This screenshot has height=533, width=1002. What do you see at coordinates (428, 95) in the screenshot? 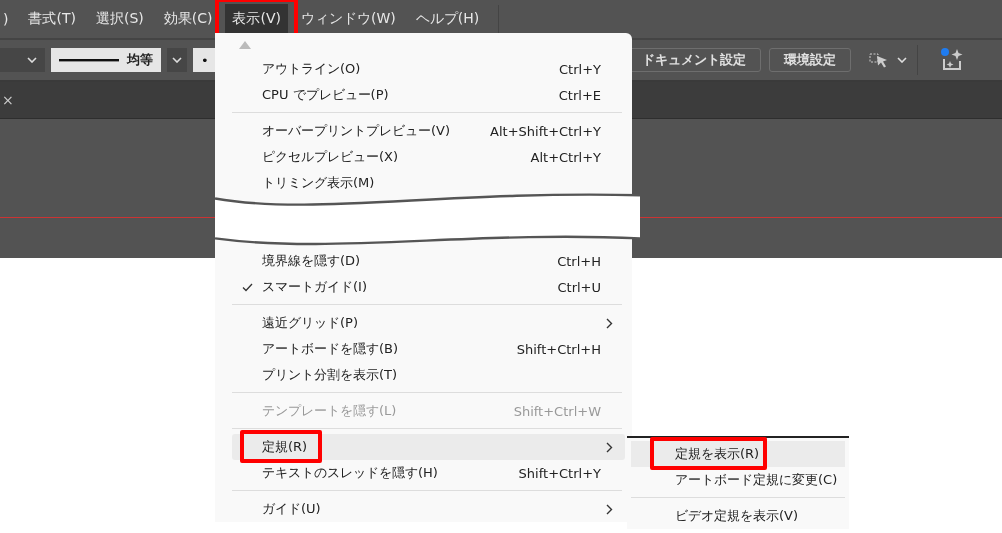
I see `menu-item: CPU でプレビュー(P) Ctrl+E` at bounding box center [428, 95].